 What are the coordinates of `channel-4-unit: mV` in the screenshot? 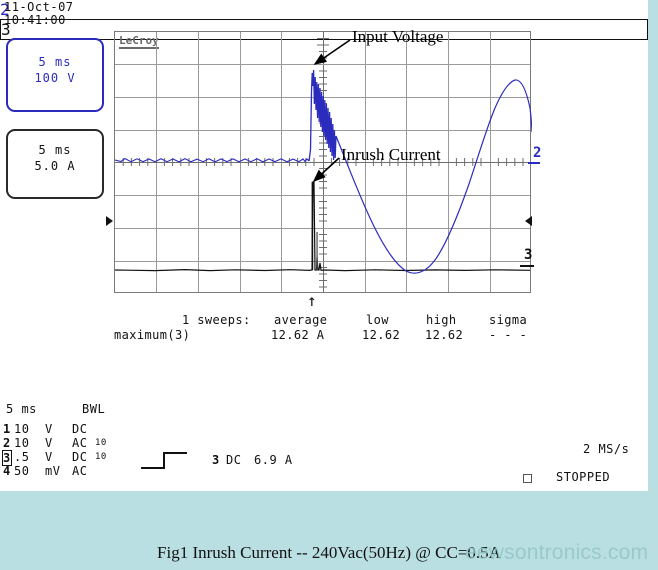 It's located at (53, 471).